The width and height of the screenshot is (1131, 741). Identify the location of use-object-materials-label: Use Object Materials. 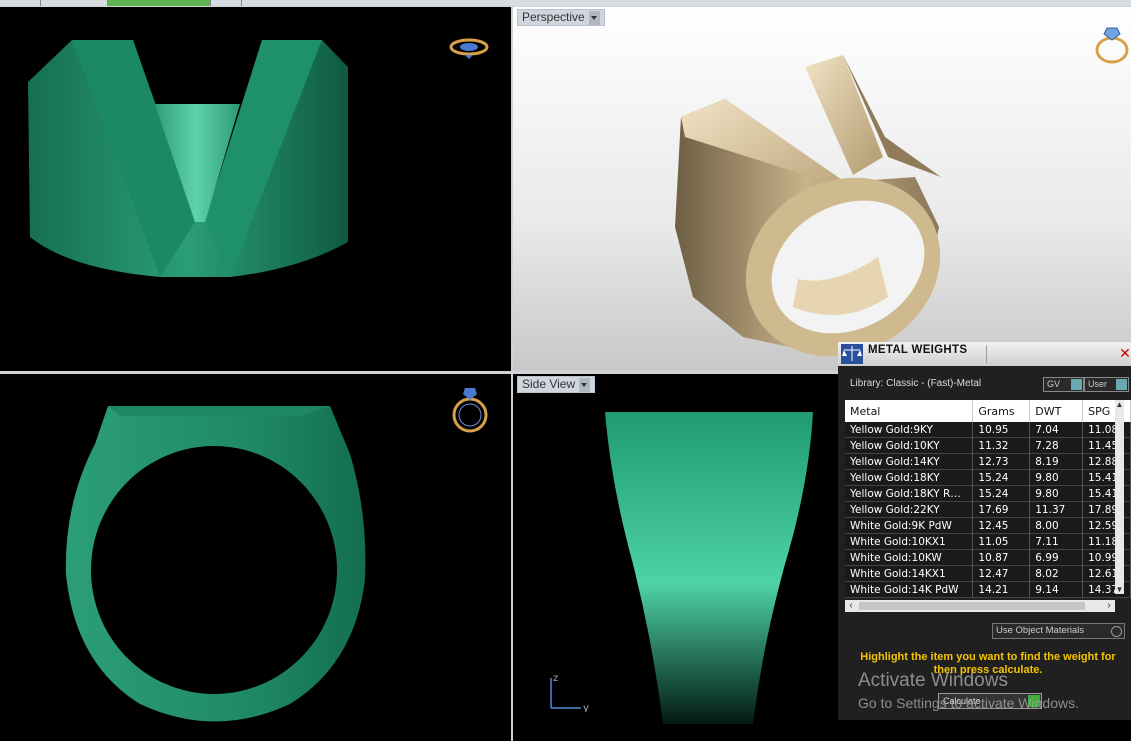
(1040, 630).